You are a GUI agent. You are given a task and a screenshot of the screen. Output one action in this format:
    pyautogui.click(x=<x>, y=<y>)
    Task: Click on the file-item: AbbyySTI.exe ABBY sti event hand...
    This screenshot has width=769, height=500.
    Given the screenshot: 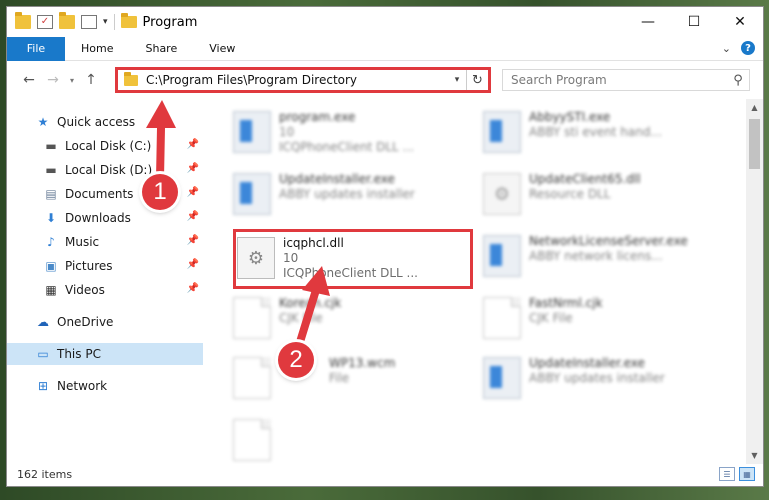 What is the action you would take?
    pyautogui.click(x=597, y=134)
    